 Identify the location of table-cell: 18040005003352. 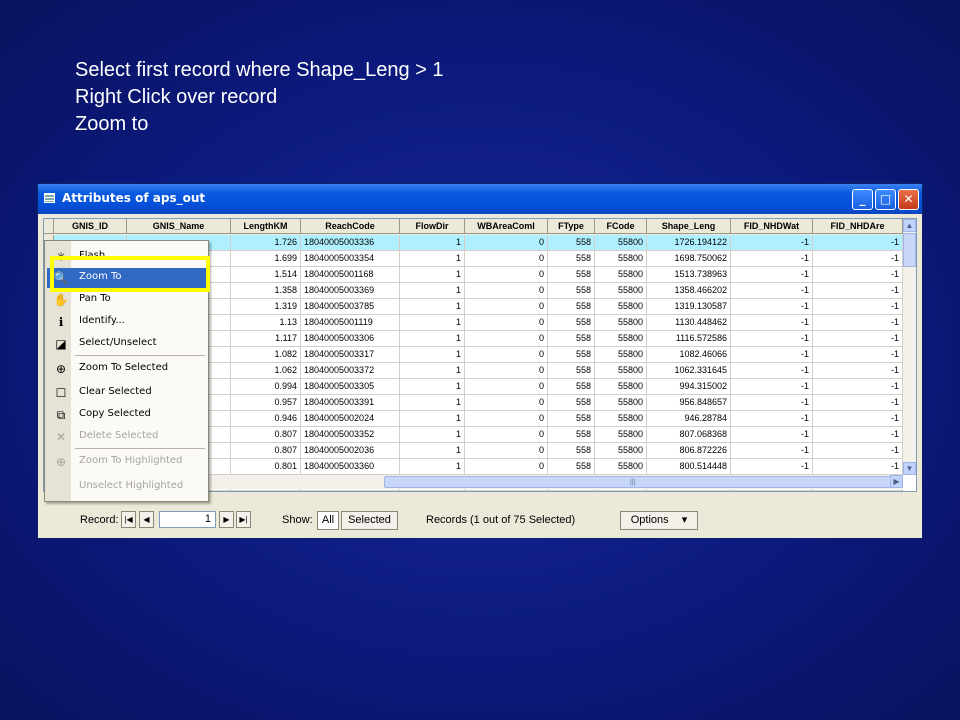
(350, 435).